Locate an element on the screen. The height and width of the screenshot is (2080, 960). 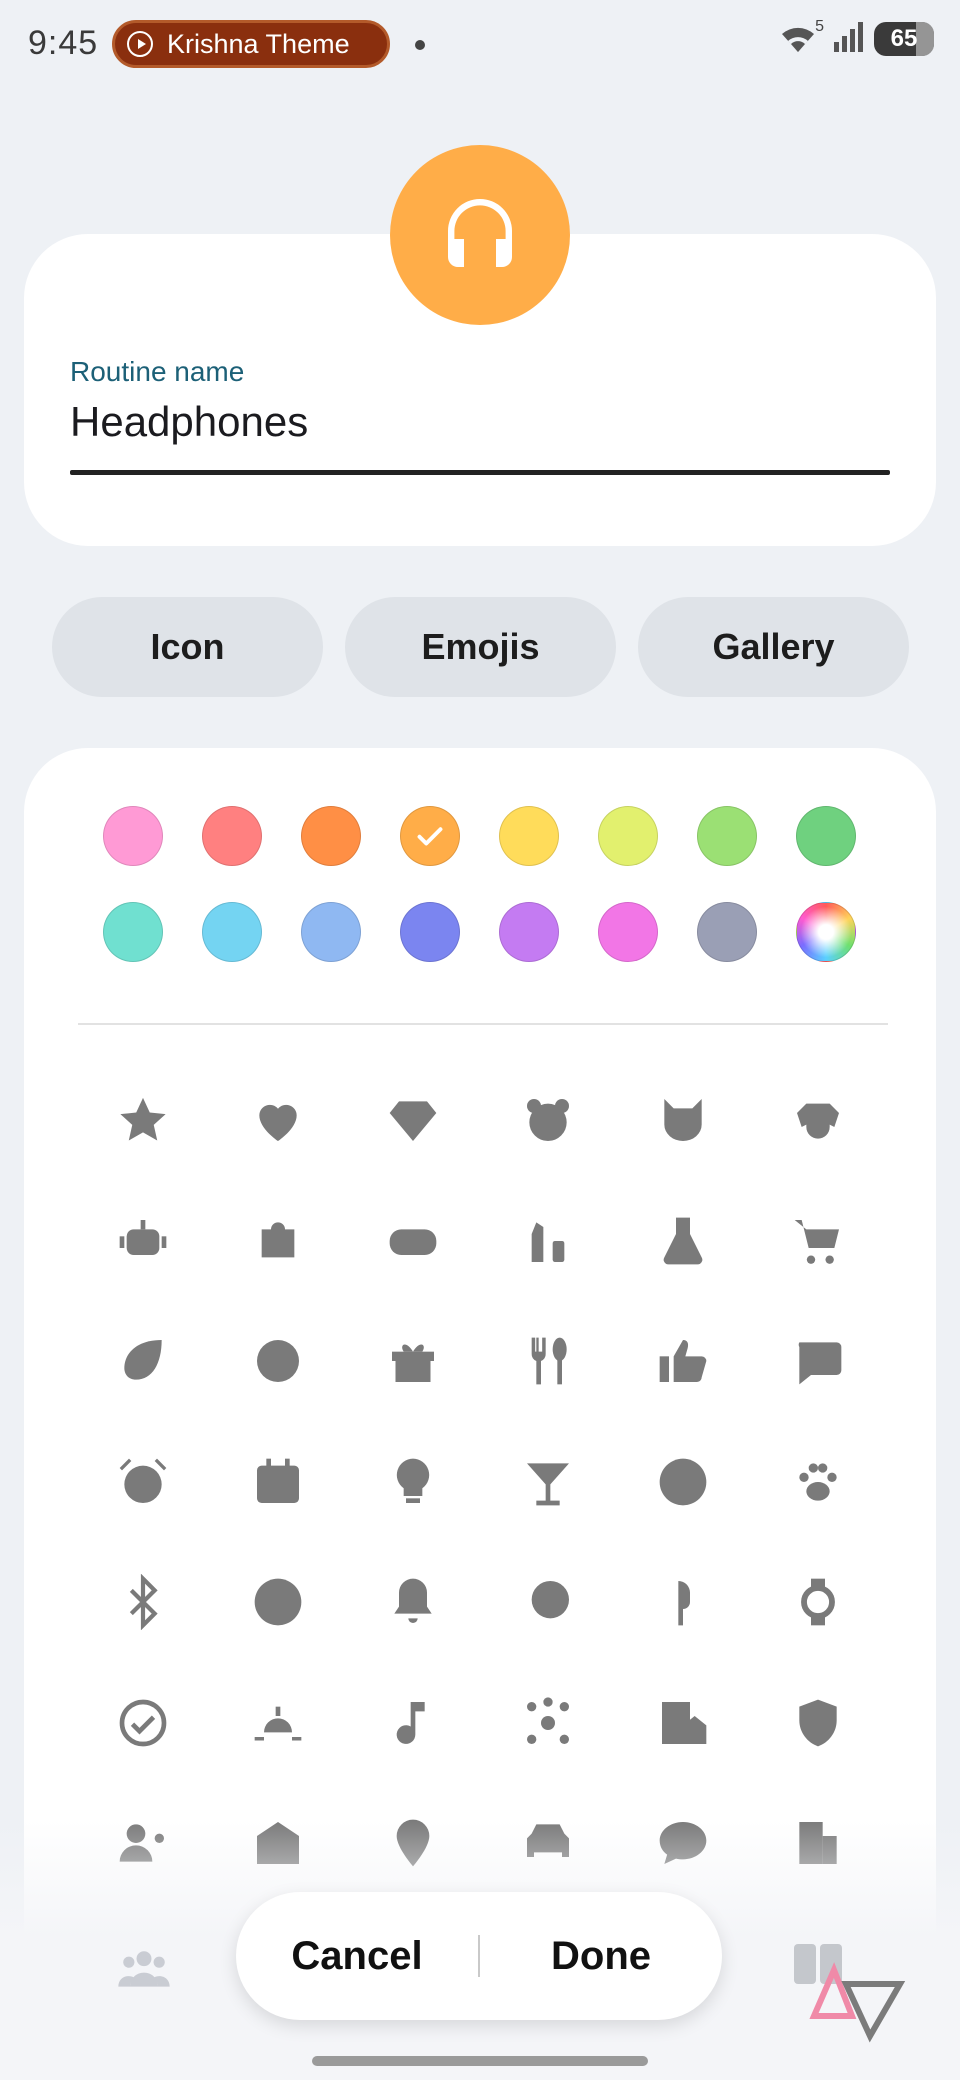
signal-icon is located at coordinates (849, 38).